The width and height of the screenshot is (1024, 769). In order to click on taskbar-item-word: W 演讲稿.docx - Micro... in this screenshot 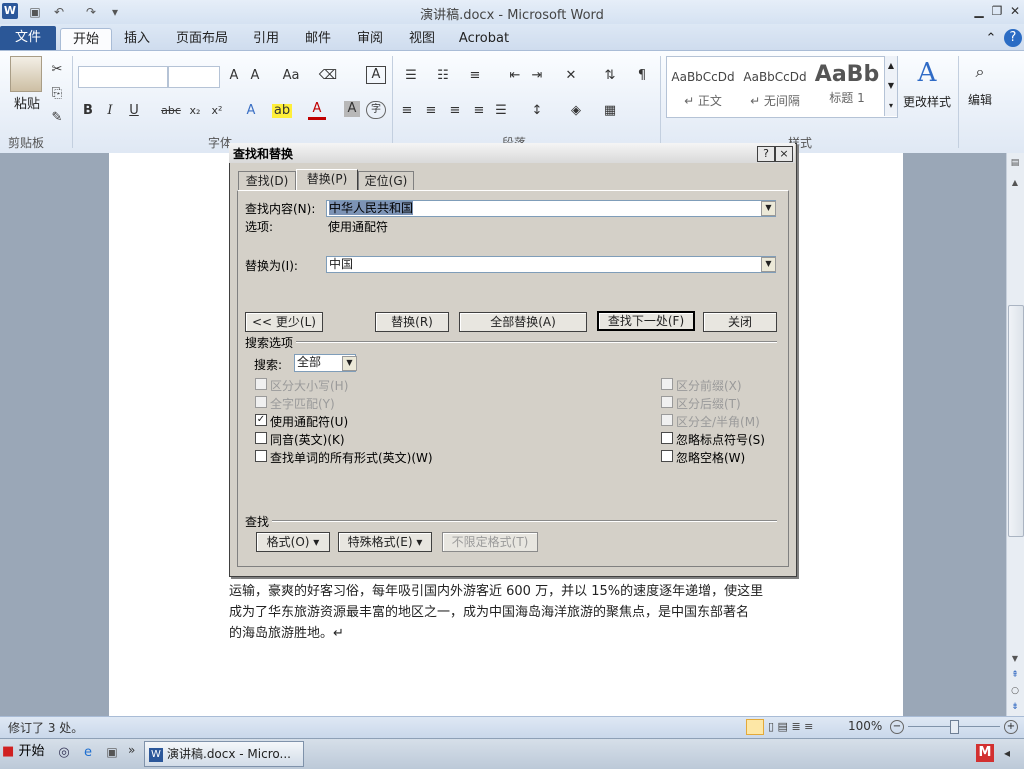, I will do `click(224, 754)`.